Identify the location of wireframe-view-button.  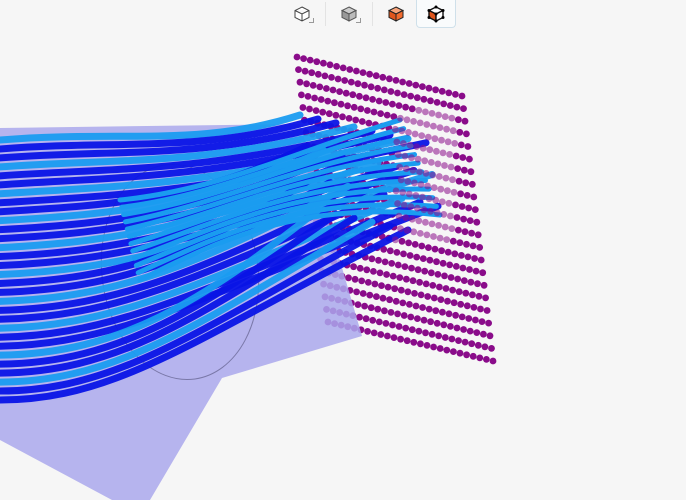
(302, 14).